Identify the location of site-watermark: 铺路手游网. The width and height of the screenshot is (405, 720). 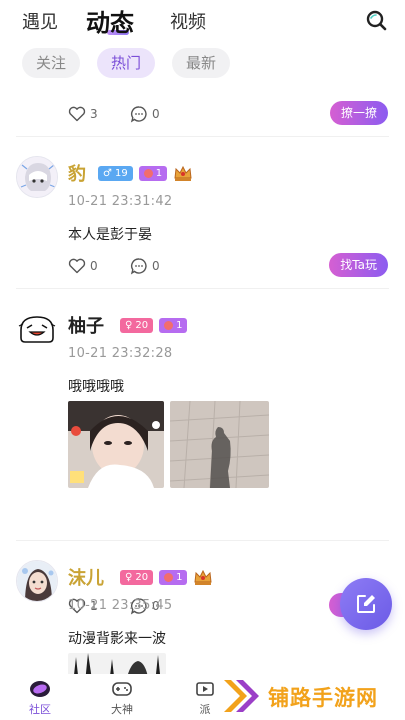
(311, 696).